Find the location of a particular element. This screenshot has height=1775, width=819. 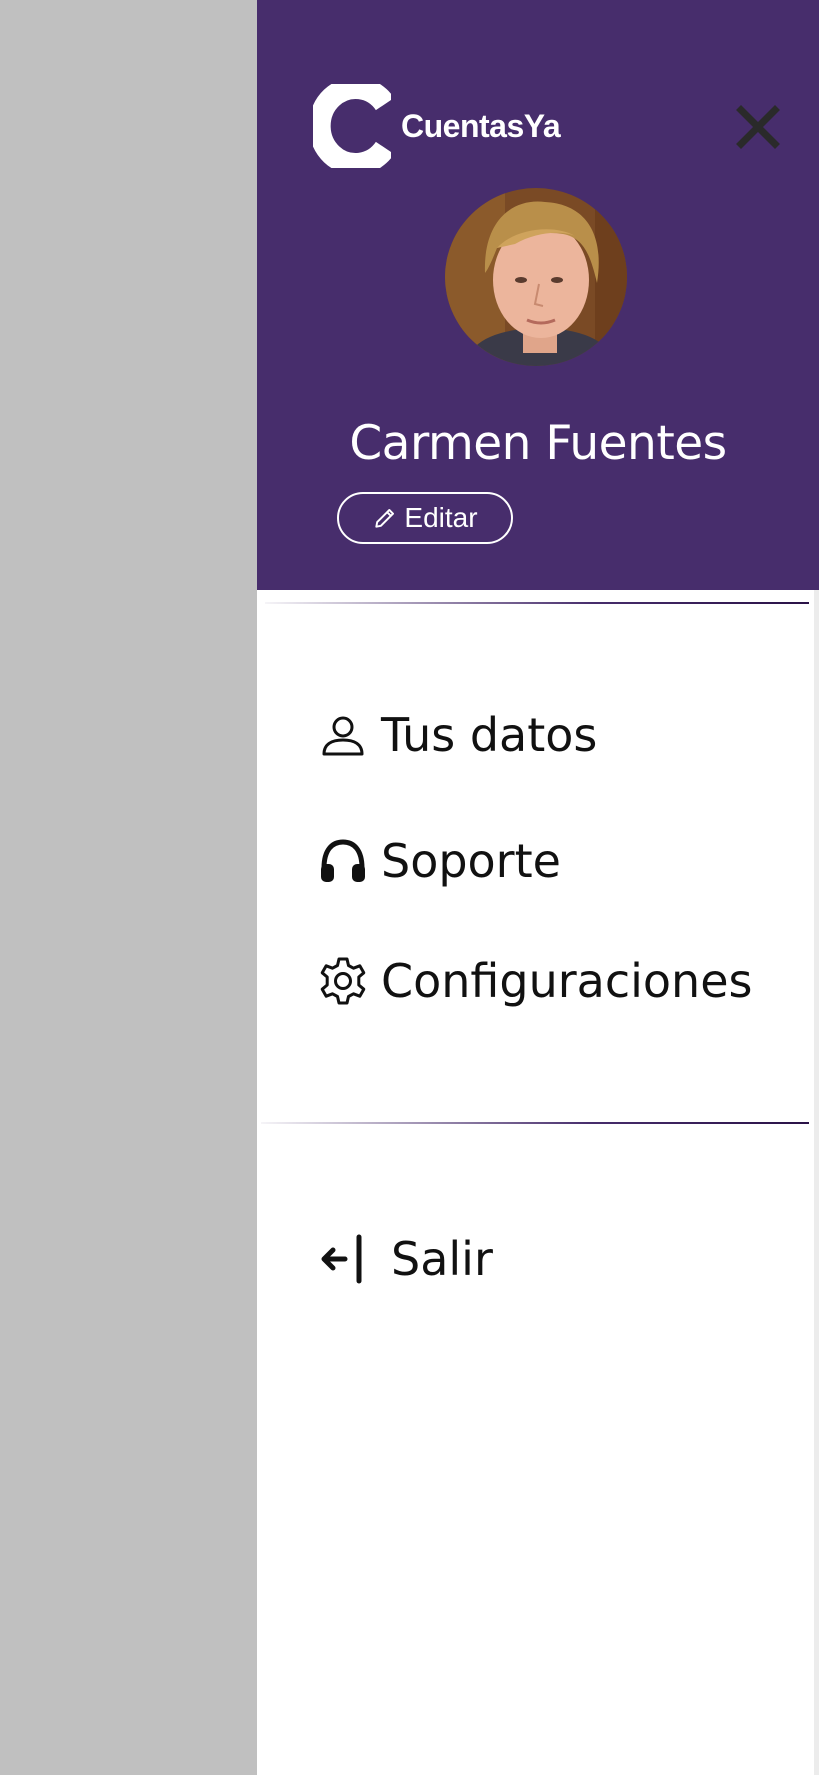

brand-logo: CuentasYa is located at coordinates (437, 126).